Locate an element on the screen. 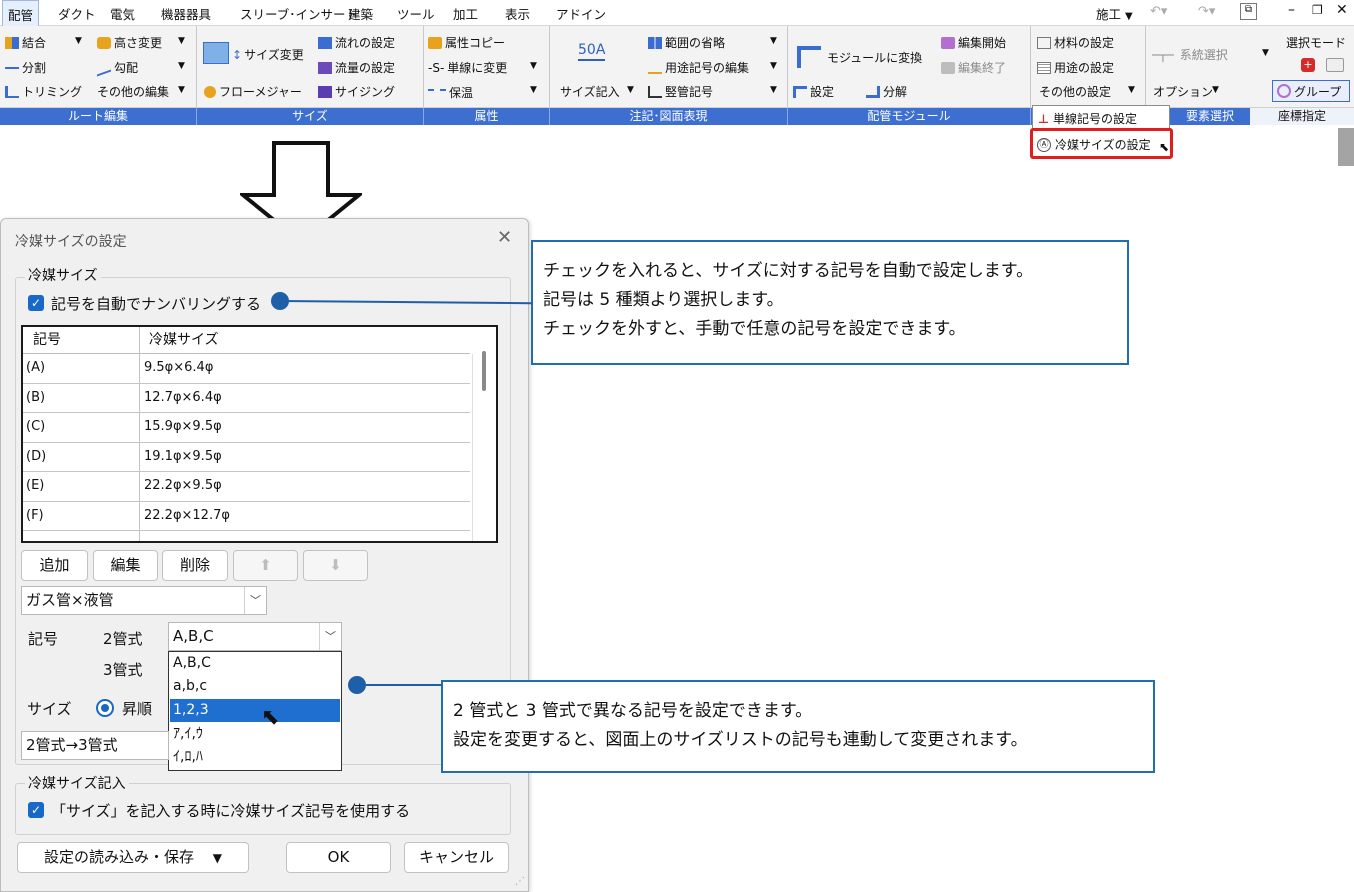 This screenshot has width=1354, height=892. table-row: (A) 9.5φ×6.4φ is located at coordinates (246, 369).